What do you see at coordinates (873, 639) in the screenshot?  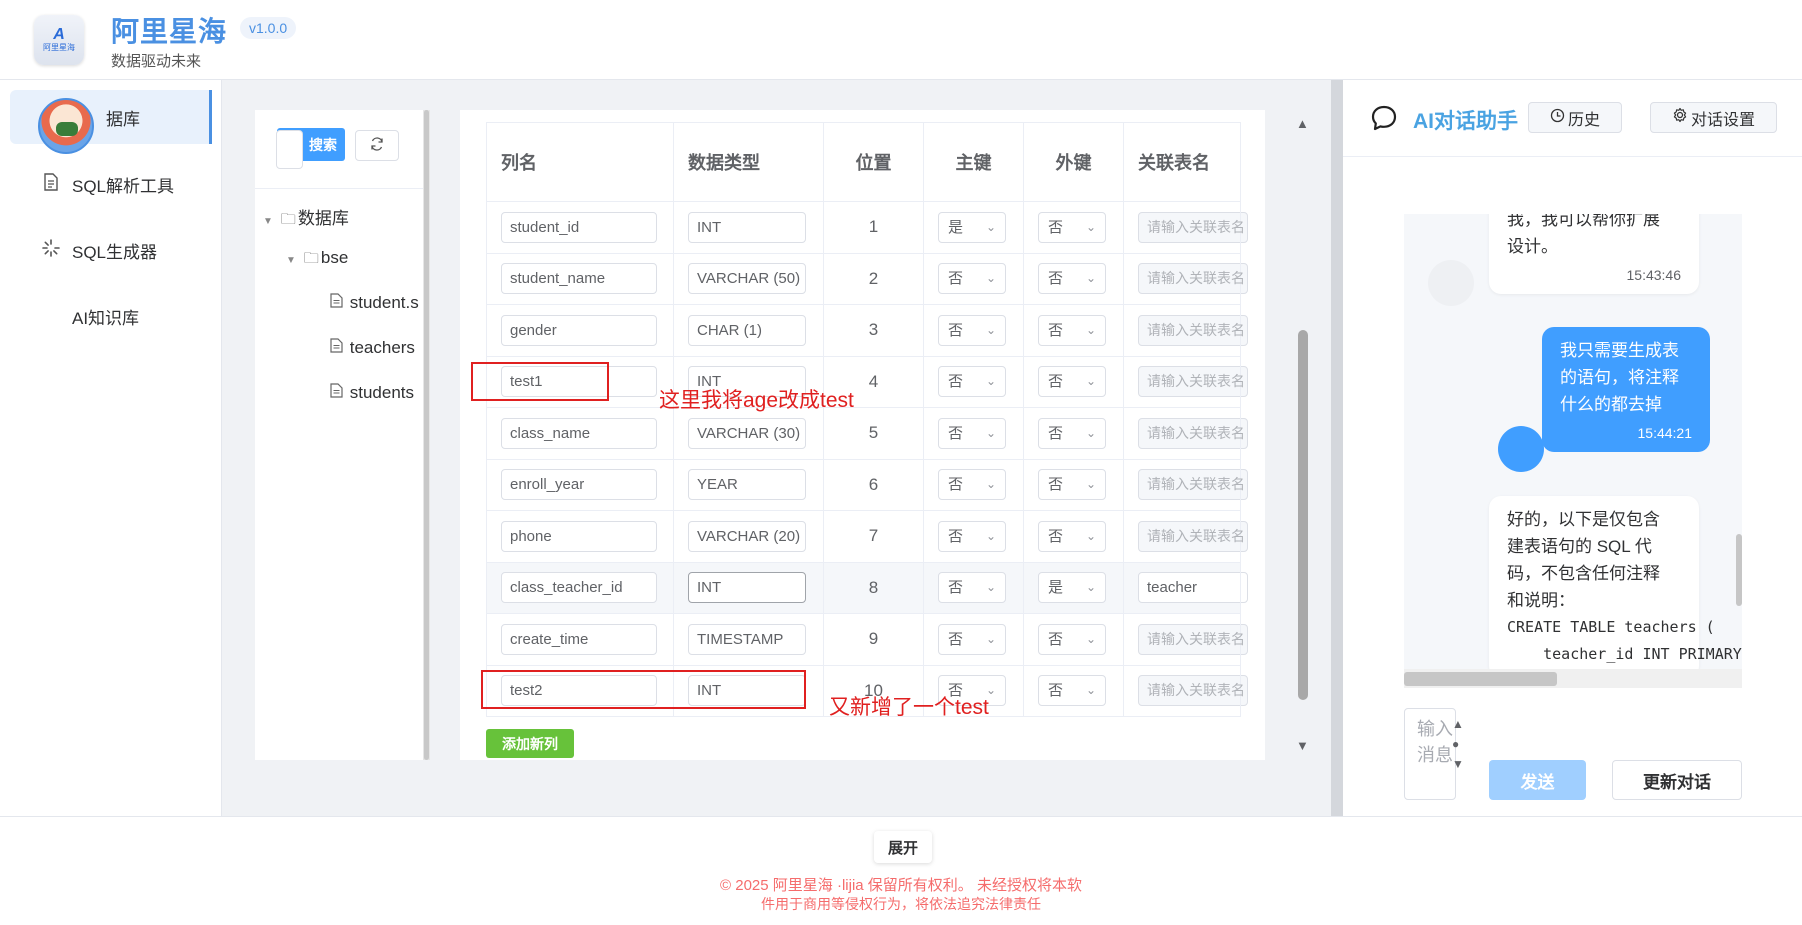 I see `cell-position: 9` at bounding box center [873, 639].